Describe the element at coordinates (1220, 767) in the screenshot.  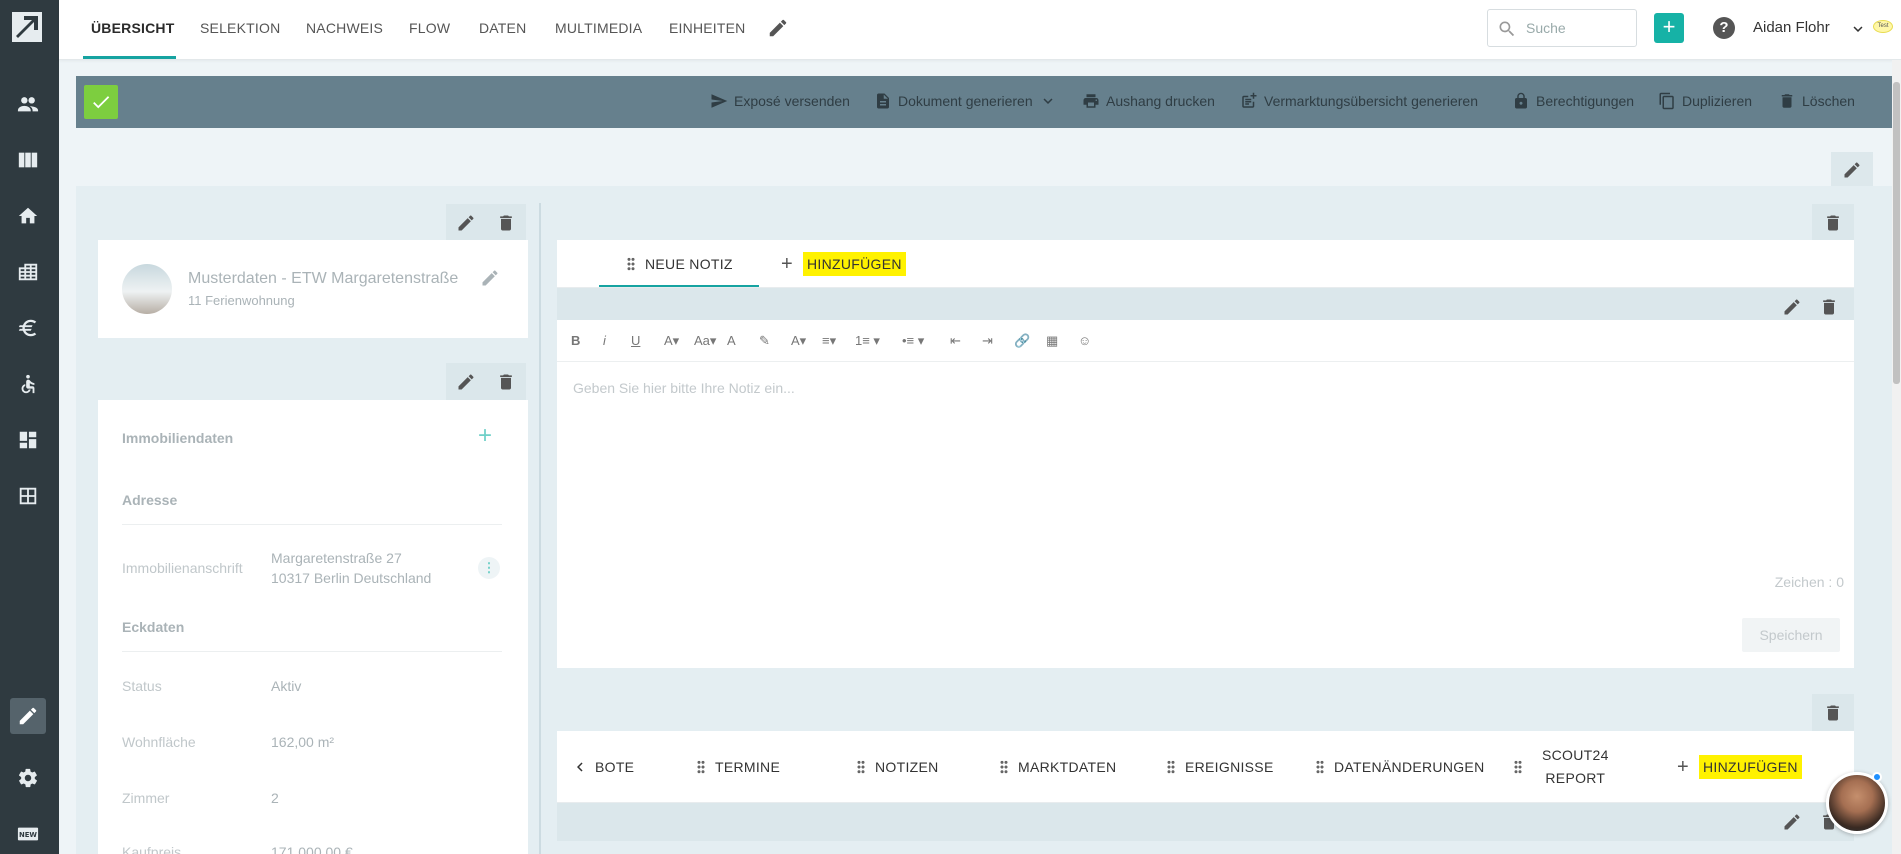
I see `tab-ereignisse: EREIGNISSE` at that location.